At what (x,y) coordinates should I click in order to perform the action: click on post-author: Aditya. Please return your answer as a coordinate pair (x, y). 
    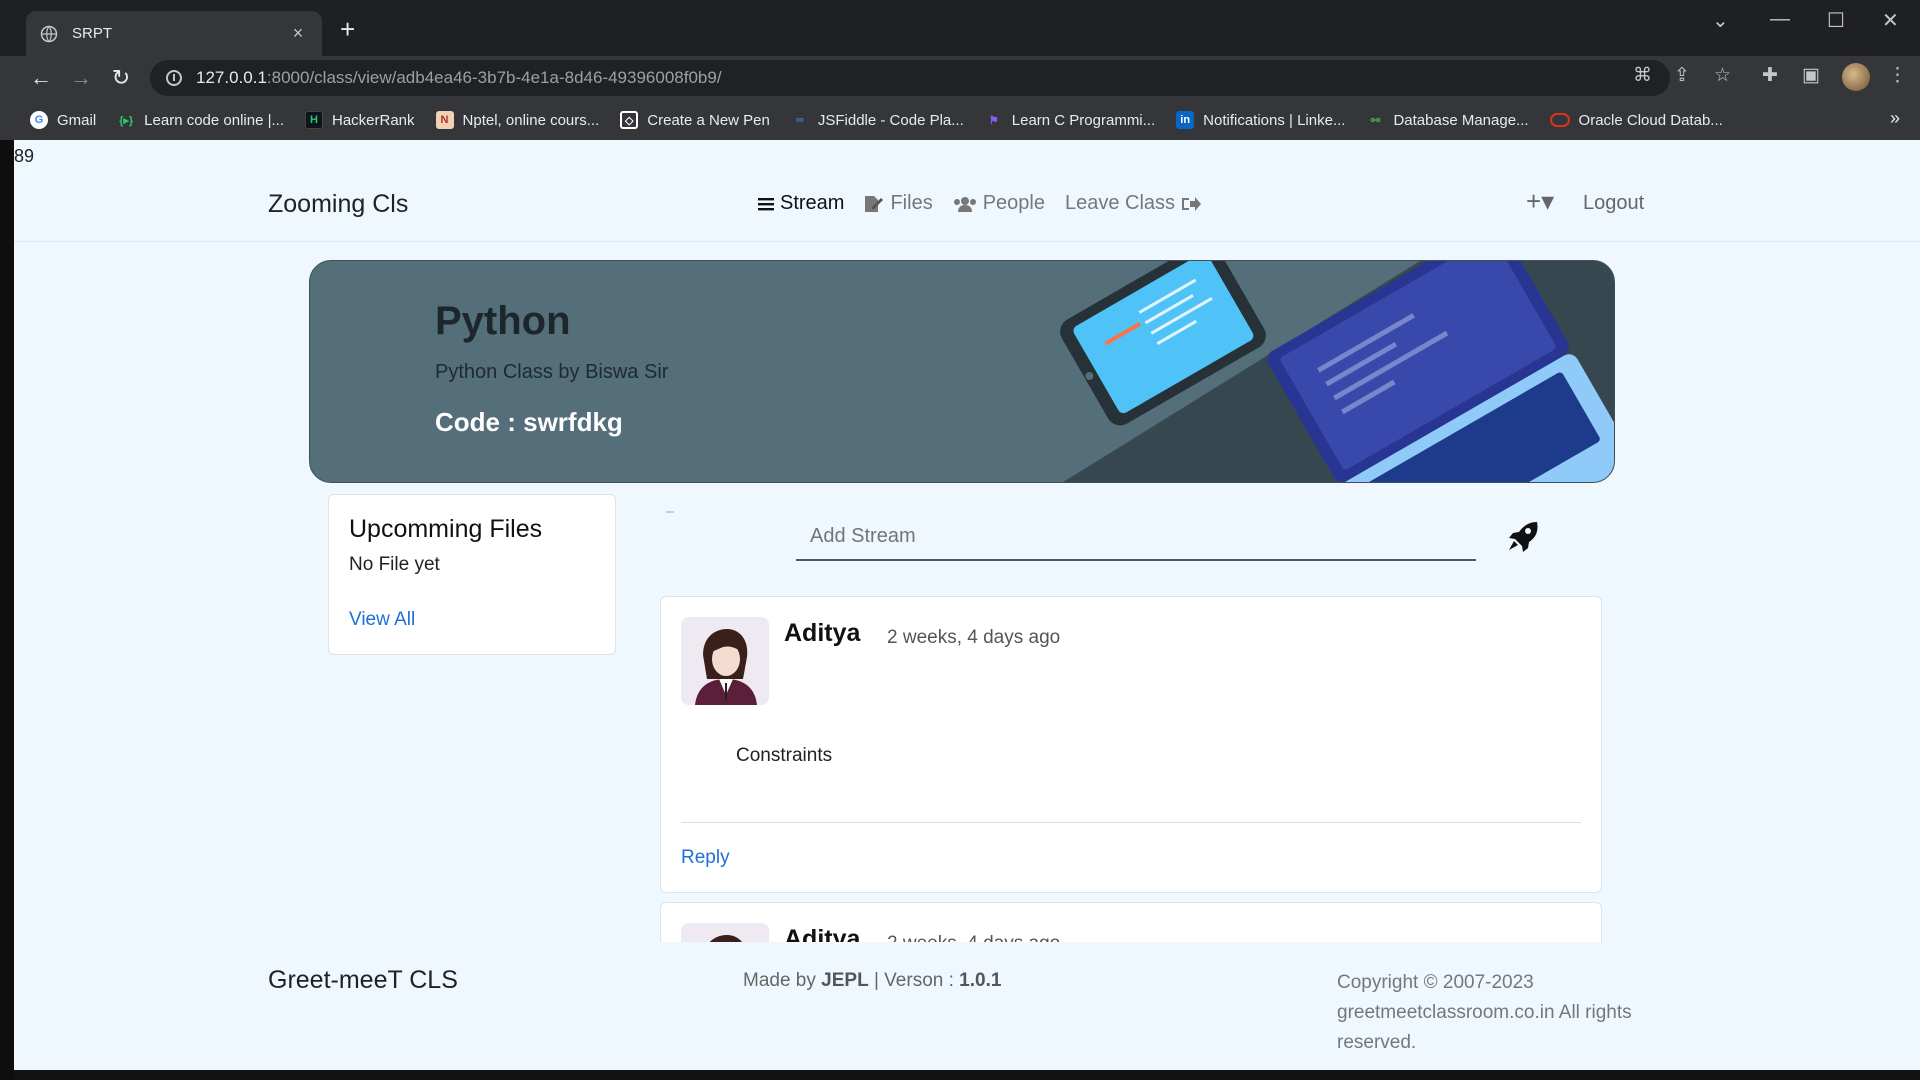
    Looking at the image, I should click on (822, 633).